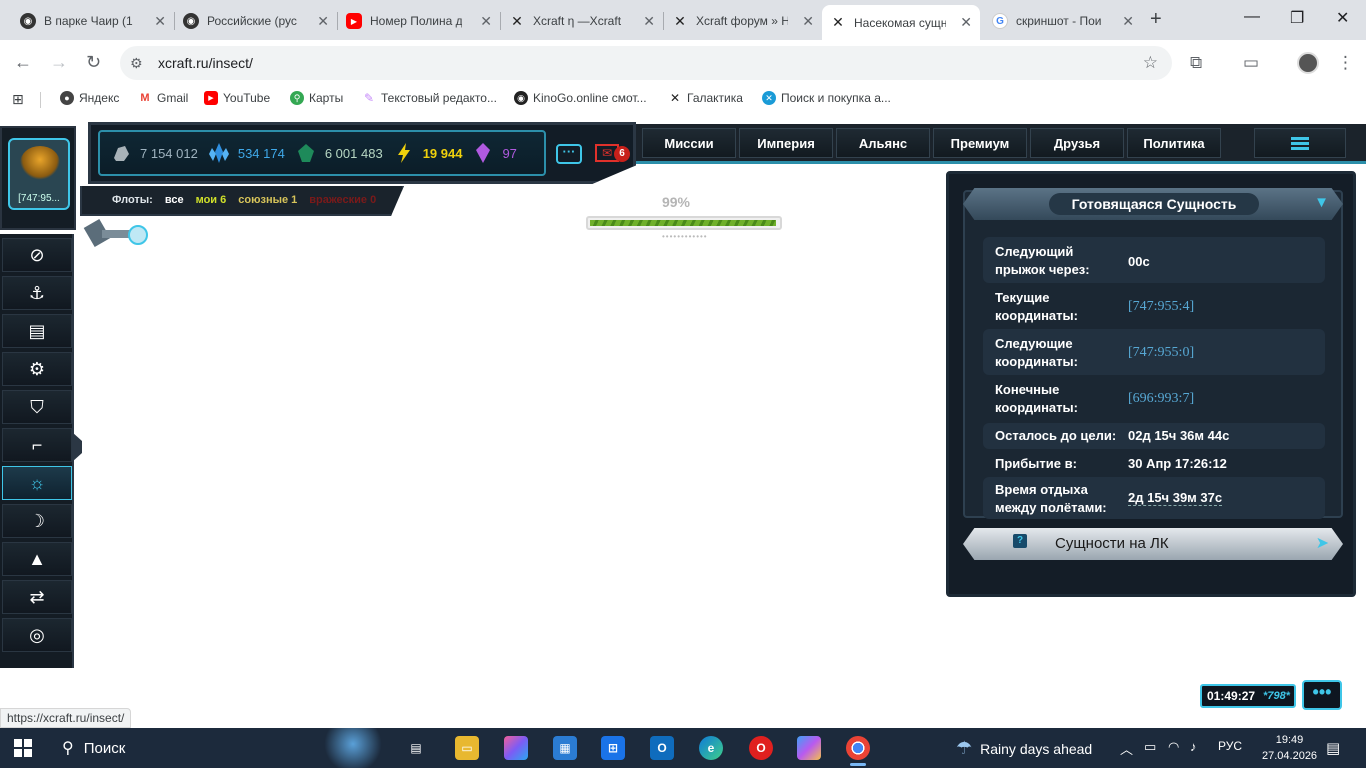 Image resolution: width=1366 pixels, height=768 pixels. What do you see at coordinates (37, 293) in the screenshot?
I see `crane-icon: ⚓` at bounding box center [37, 293].